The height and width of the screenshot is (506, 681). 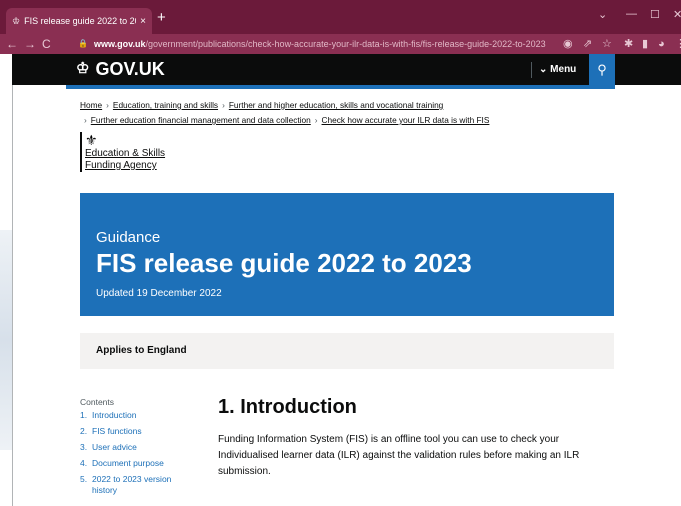 I want to click on side-panel-icon: ▮, so click(x=645, y=44).